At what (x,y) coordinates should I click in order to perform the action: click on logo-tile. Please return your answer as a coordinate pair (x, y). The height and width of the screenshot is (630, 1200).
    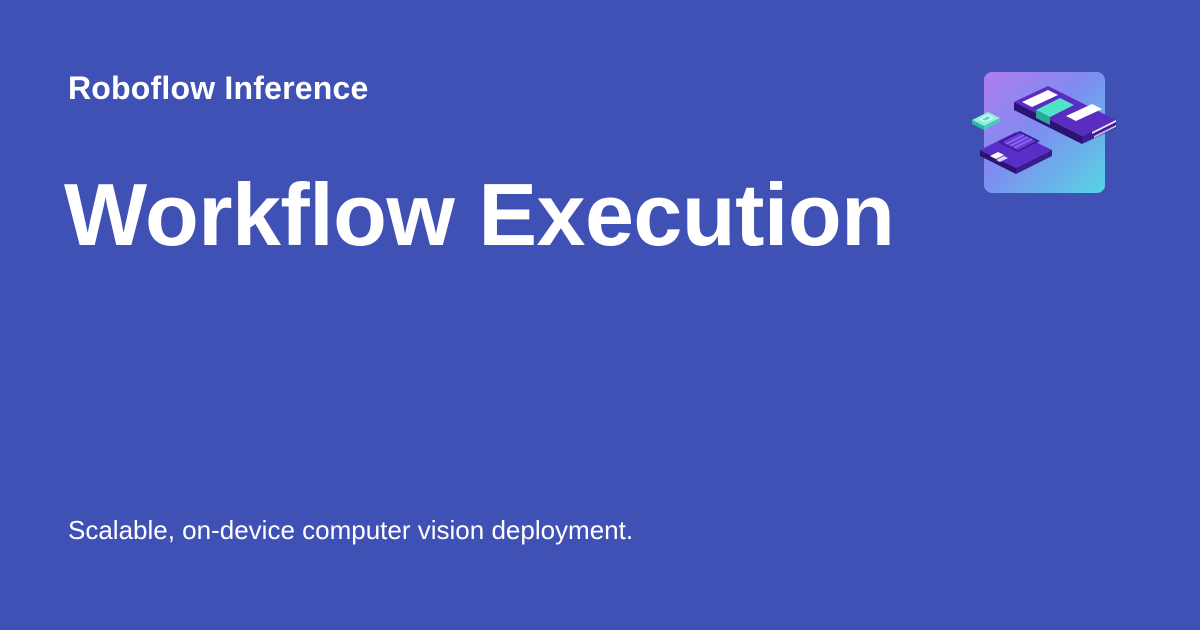
    Looking at the image, I should click on (1044, 132).